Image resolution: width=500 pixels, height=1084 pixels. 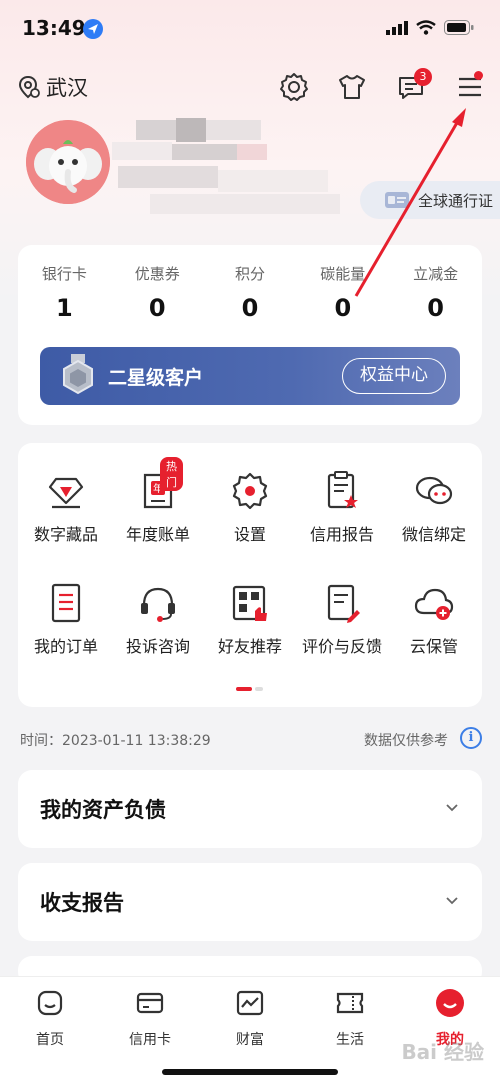 I want to click on chat-icon, so click(x=434, y=490).